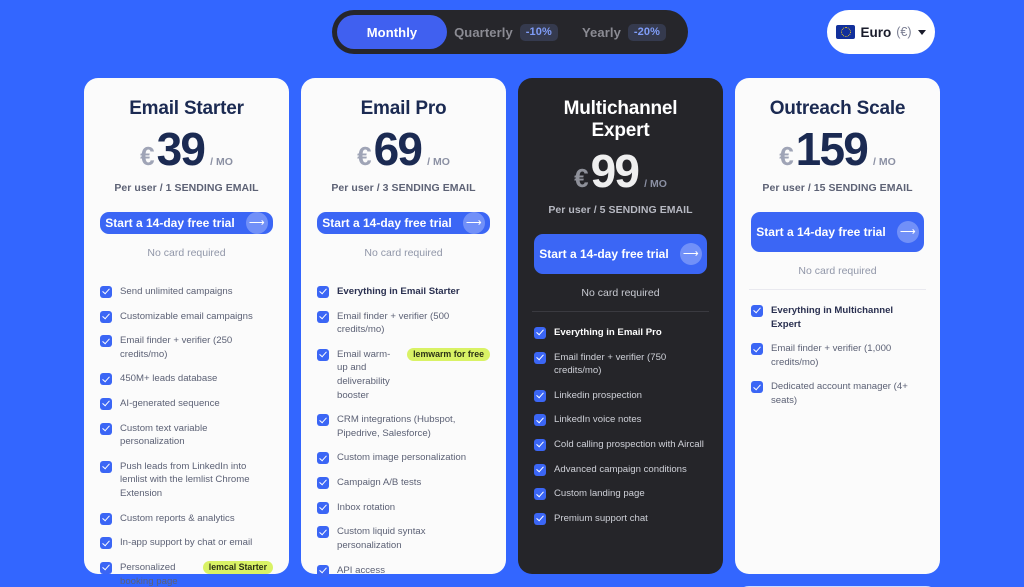 The width and height of the screenshot is (1024, 587). I want to click on price-amount: 159, so click(832, 149).